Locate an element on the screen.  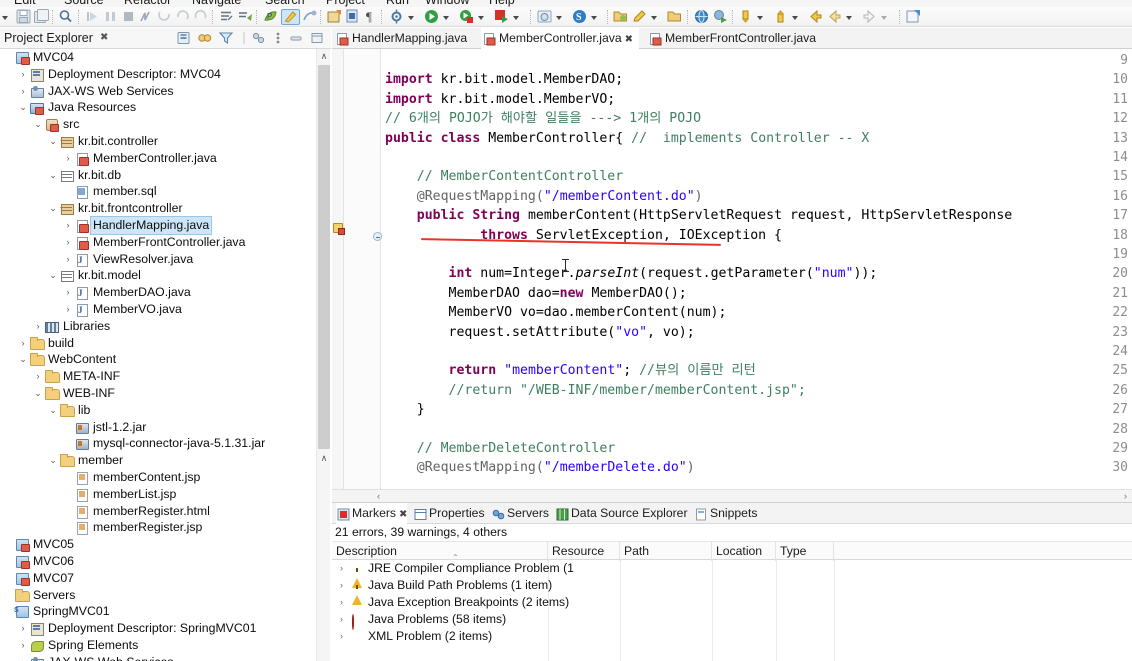
tree-item: ⌄ kr.bit.controller is located at coordinates (165, 141).